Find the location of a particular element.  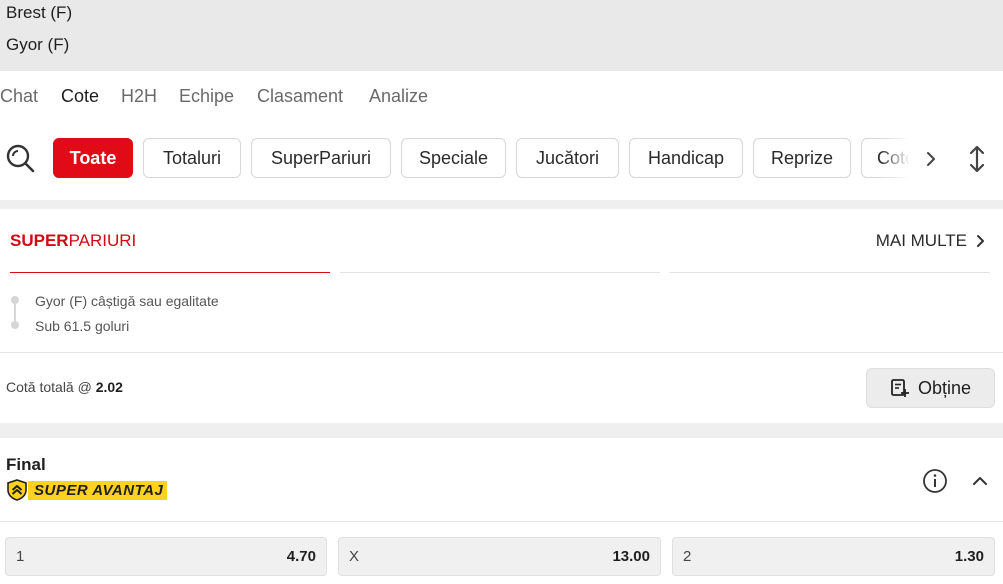

odds-button-2: 2 1.30 is located at coordinates (833, 556).